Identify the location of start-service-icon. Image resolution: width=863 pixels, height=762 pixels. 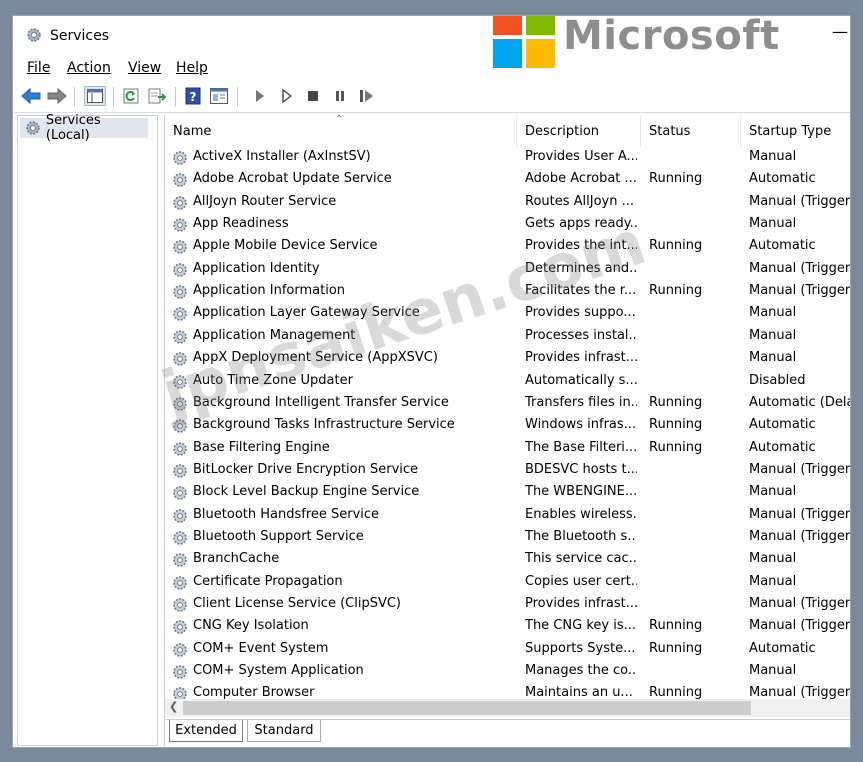
(260, 96).